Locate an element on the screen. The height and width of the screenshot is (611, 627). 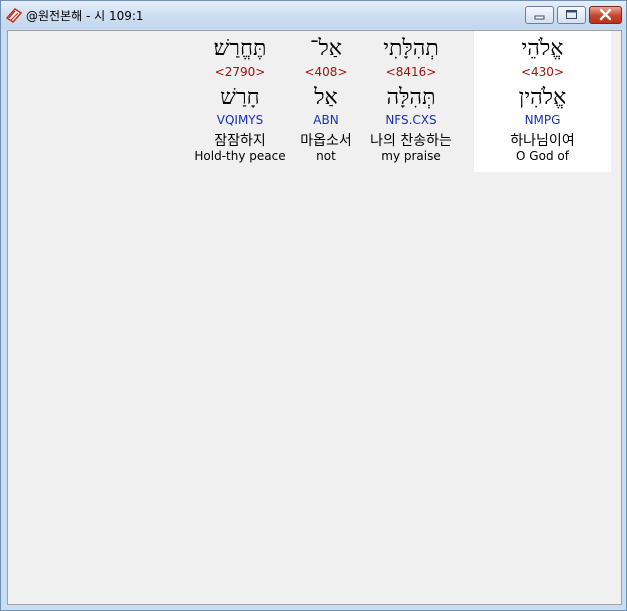
hebrew-word: תֶּחֱרַשׁ׃ is located at coordinates (240, 48).